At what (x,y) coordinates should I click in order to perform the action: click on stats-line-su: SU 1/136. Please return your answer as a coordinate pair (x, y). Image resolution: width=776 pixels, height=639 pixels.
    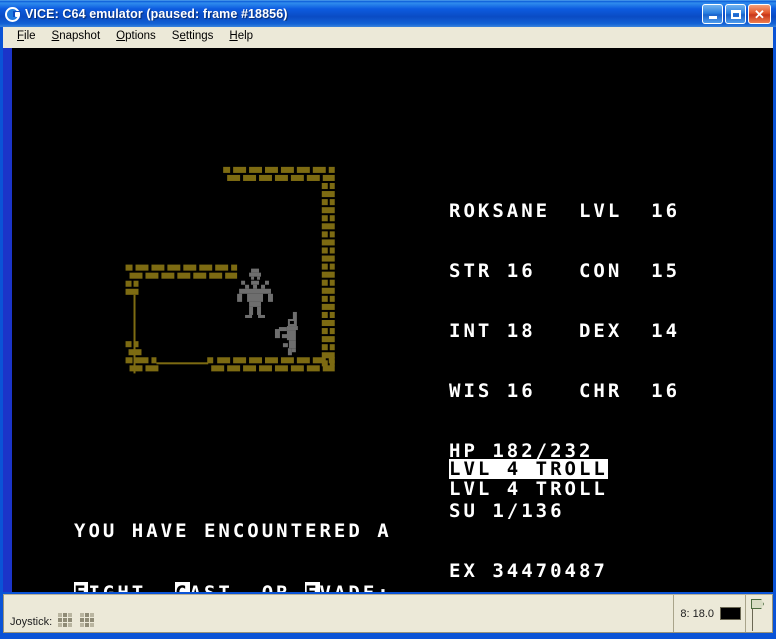
    Looking at the image, I should click on (507, 511).